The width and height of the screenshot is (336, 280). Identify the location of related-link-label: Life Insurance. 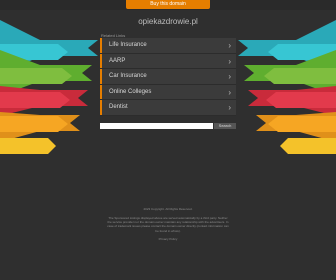
(128, 45).